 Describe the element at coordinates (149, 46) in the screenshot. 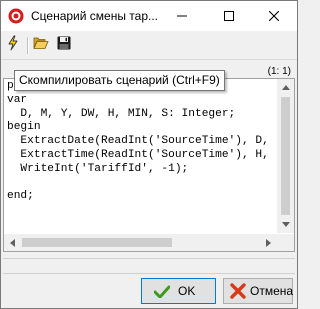

I see `toolbar` at that location.